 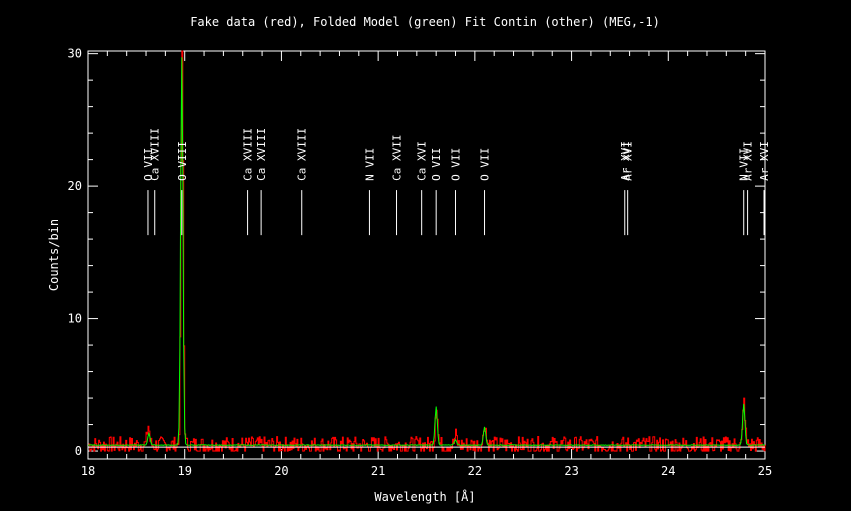 What do you see at coordinates (426, 471) in the screenshot?
I see `x-tick-labels: 18 19 20 21 22 23 24 25` at bounding box center [426, 471].